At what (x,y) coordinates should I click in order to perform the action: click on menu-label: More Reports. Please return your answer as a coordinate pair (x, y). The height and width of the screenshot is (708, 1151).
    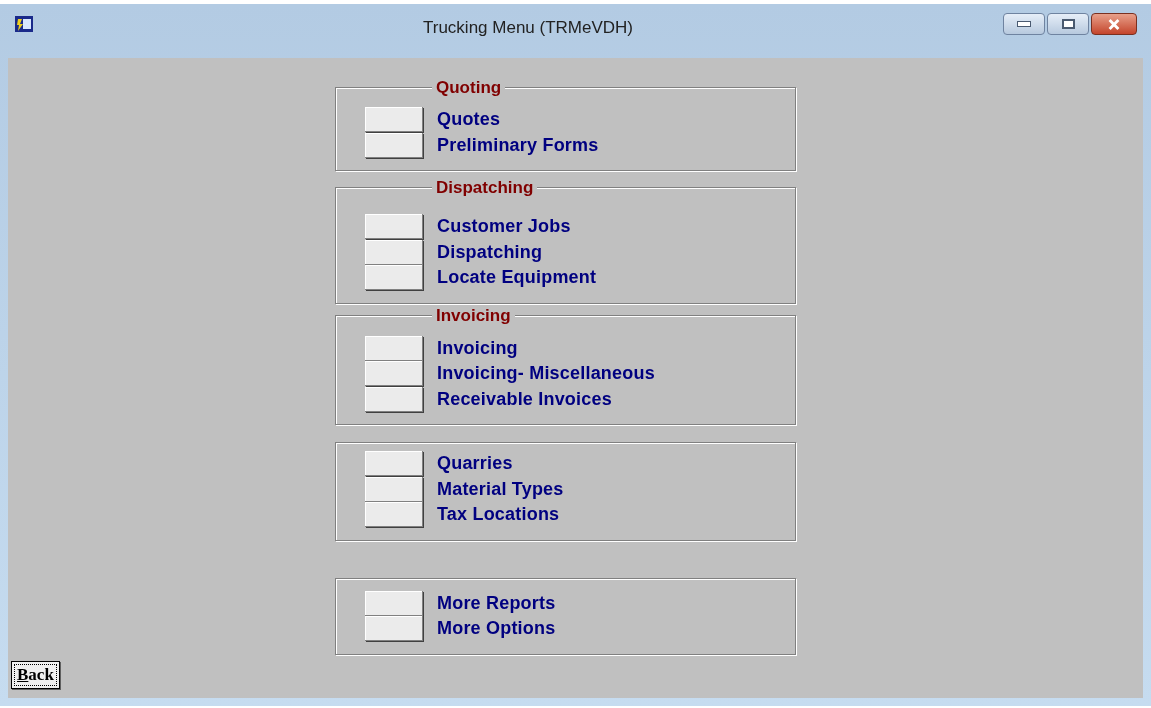
    Looking at the image, I should click on (496, 603).